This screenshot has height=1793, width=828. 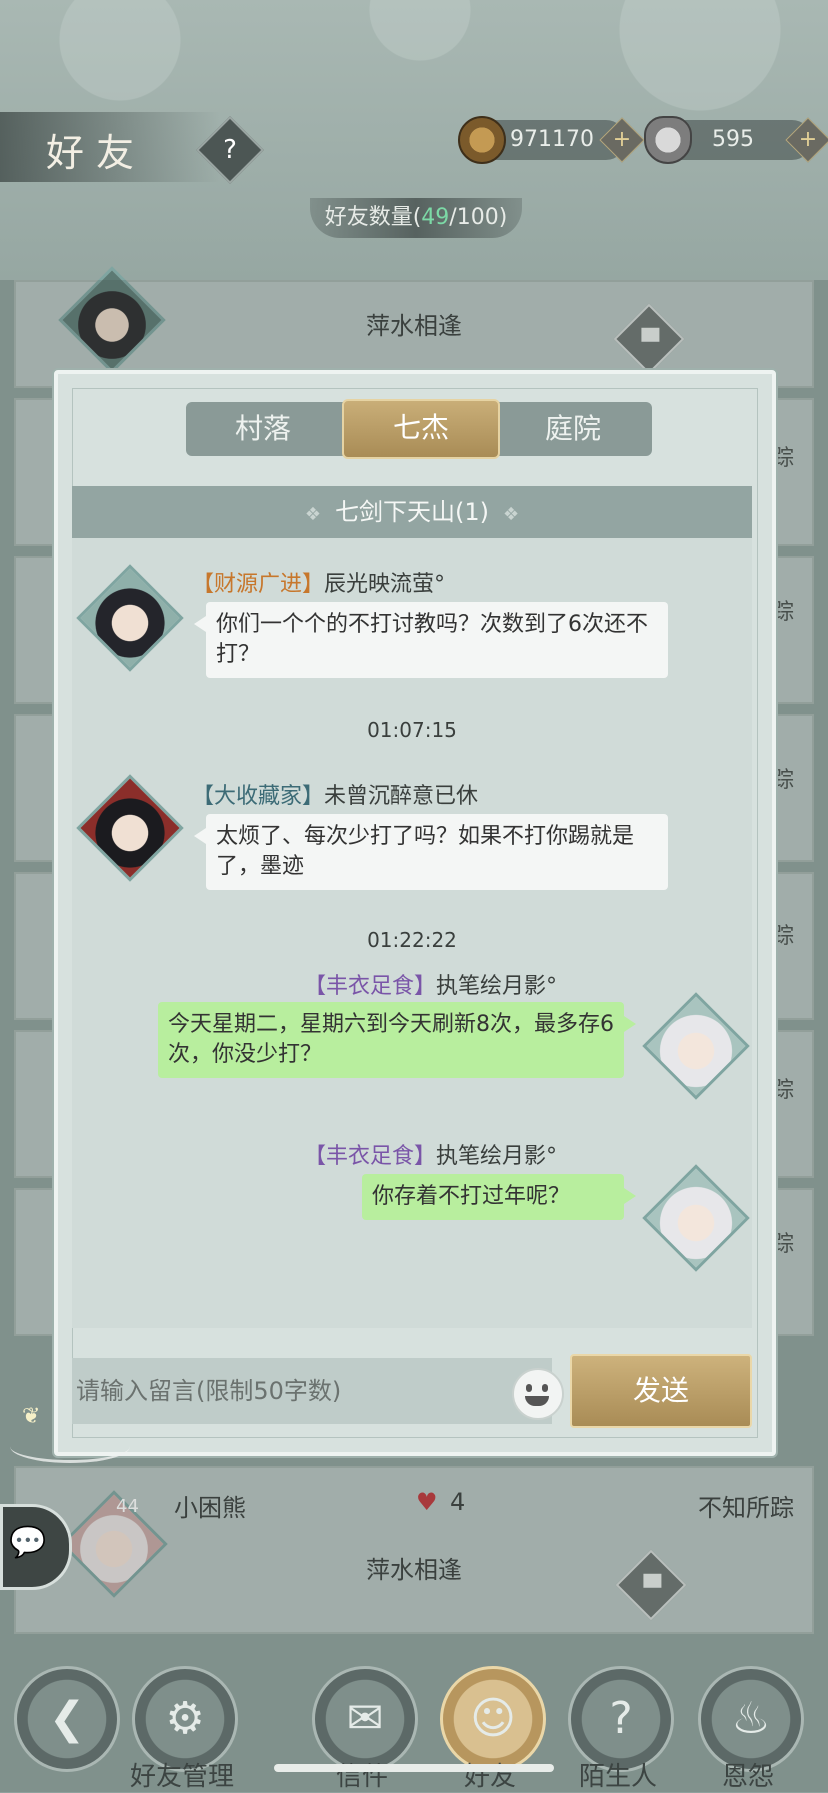 What do you see at coordinates (263, 429) in the screenshot?
I see `tab-village: 村落` at bounding box center [263, 429].